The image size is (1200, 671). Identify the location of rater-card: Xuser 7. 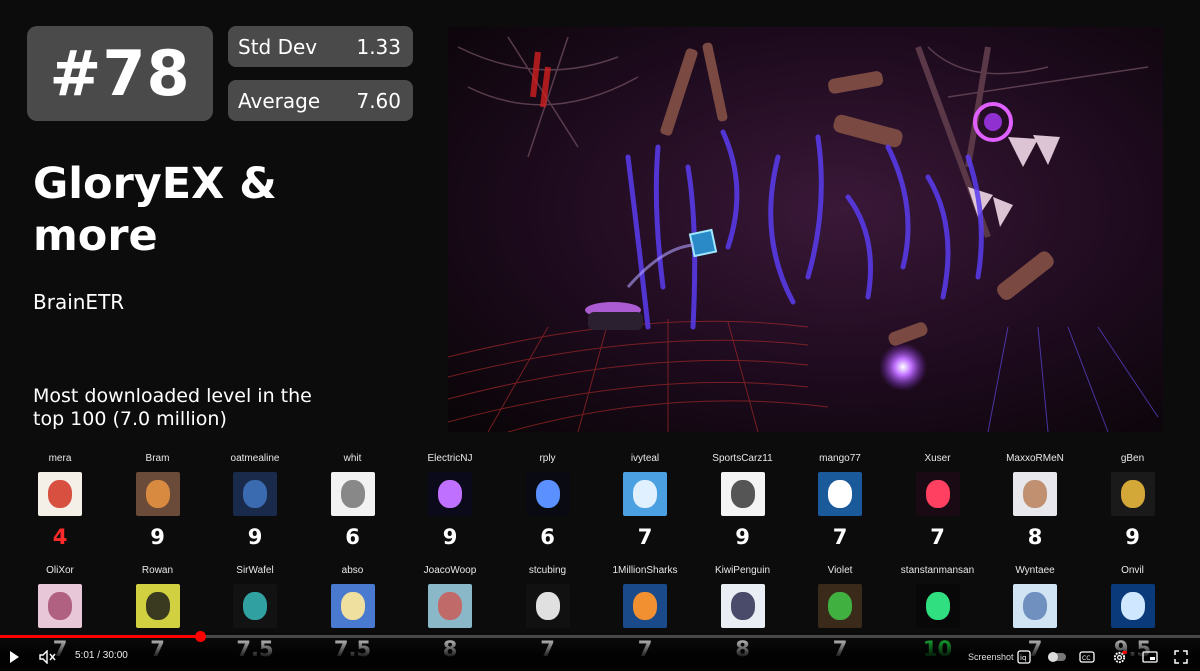
(938, 501).